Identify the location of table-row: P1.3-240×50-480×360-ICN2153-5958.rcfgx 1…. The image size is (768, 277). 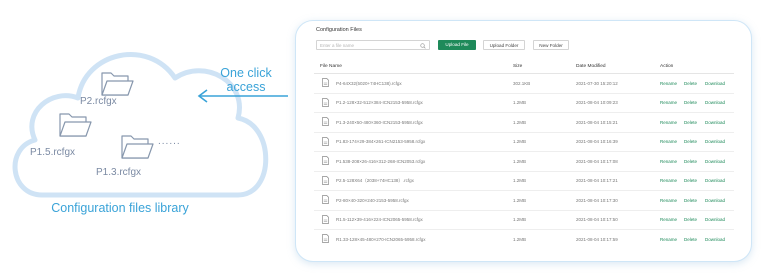
(524, 123).